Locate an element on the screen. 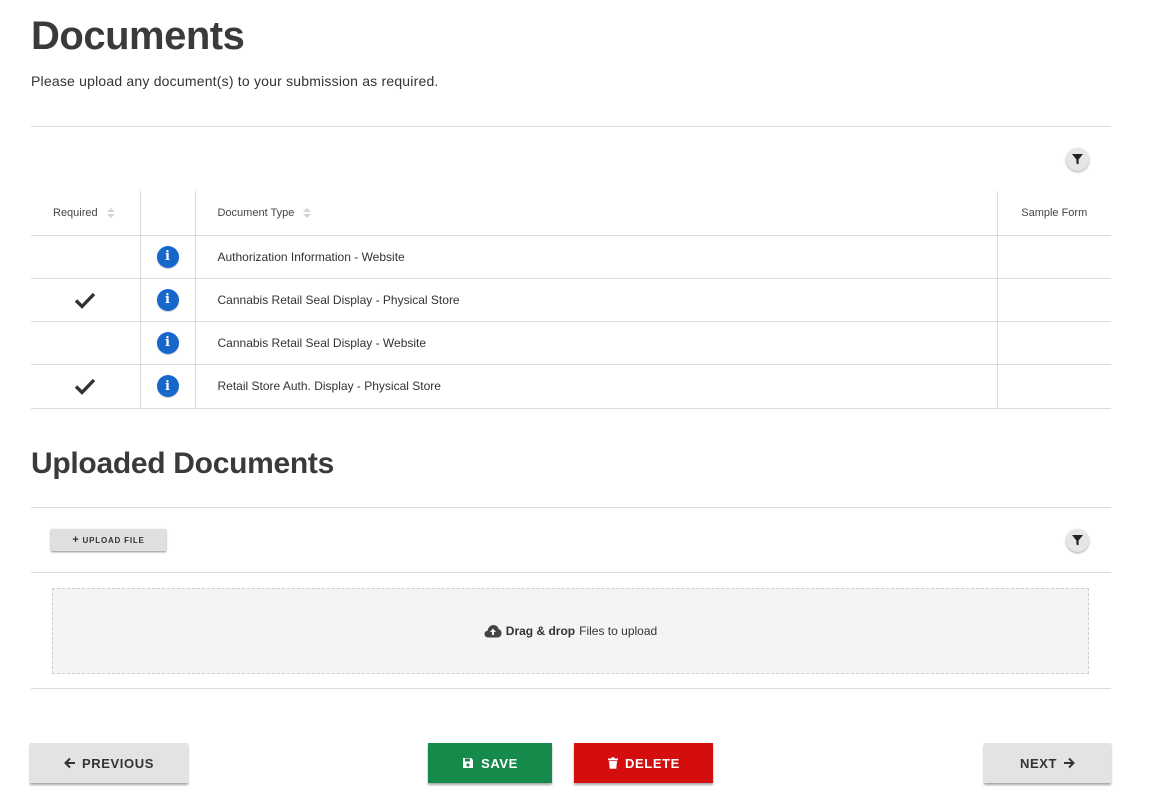  delete-button: DELETE is located at coordinates (643, 763).